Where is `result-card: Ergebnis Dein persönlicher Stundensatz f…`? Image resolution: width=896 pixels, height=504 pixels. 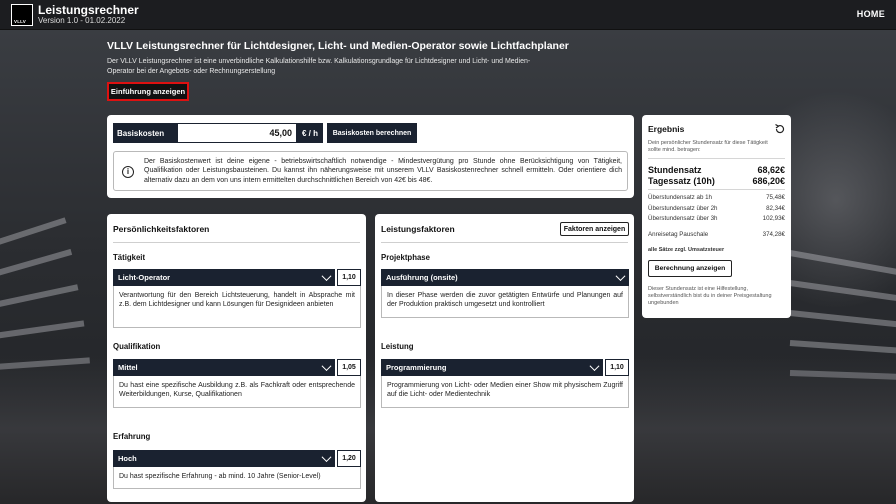 result-card: Ergebnis Dein persönlicher Stundensatz f… is located at coordinates (716, 216).